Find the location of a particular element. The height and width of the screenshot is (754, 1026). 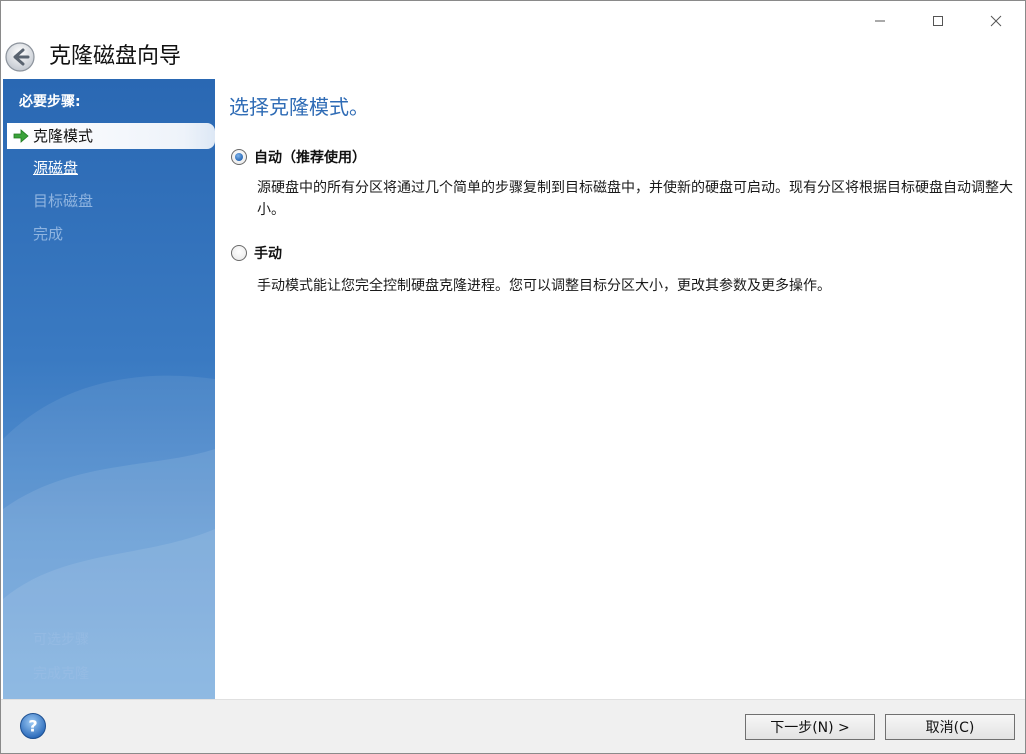

window-controls is located at coordinates (938, 21).